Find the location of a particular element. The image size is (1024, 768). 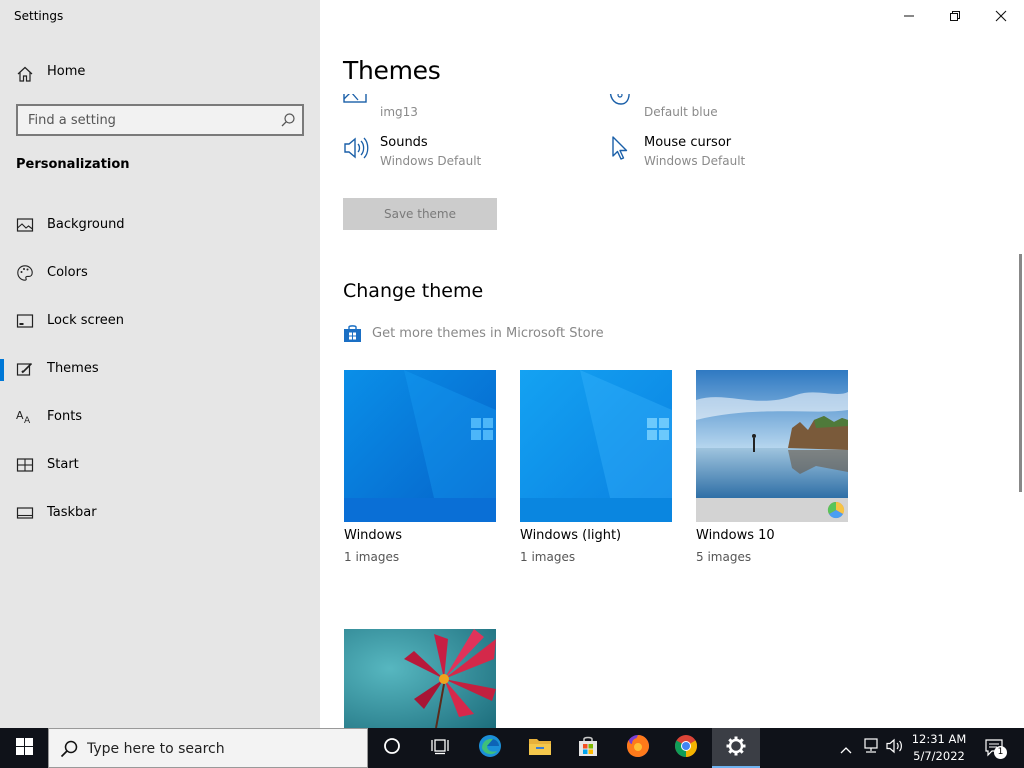

start-button is located at coordinates (24, 748).